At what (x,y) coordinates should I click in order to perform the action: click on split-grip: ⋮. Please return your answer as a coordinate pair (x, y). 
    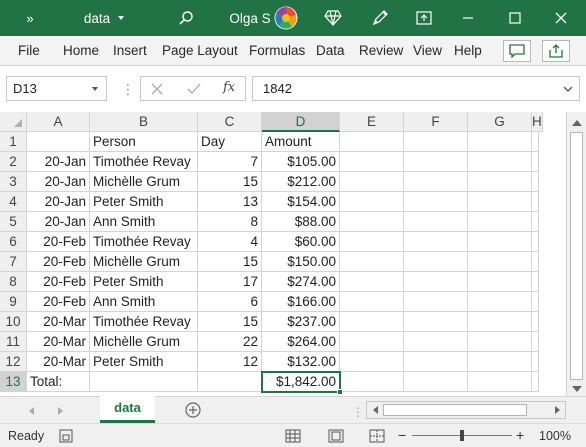
    Looking at the image, I should click on (358, 412).